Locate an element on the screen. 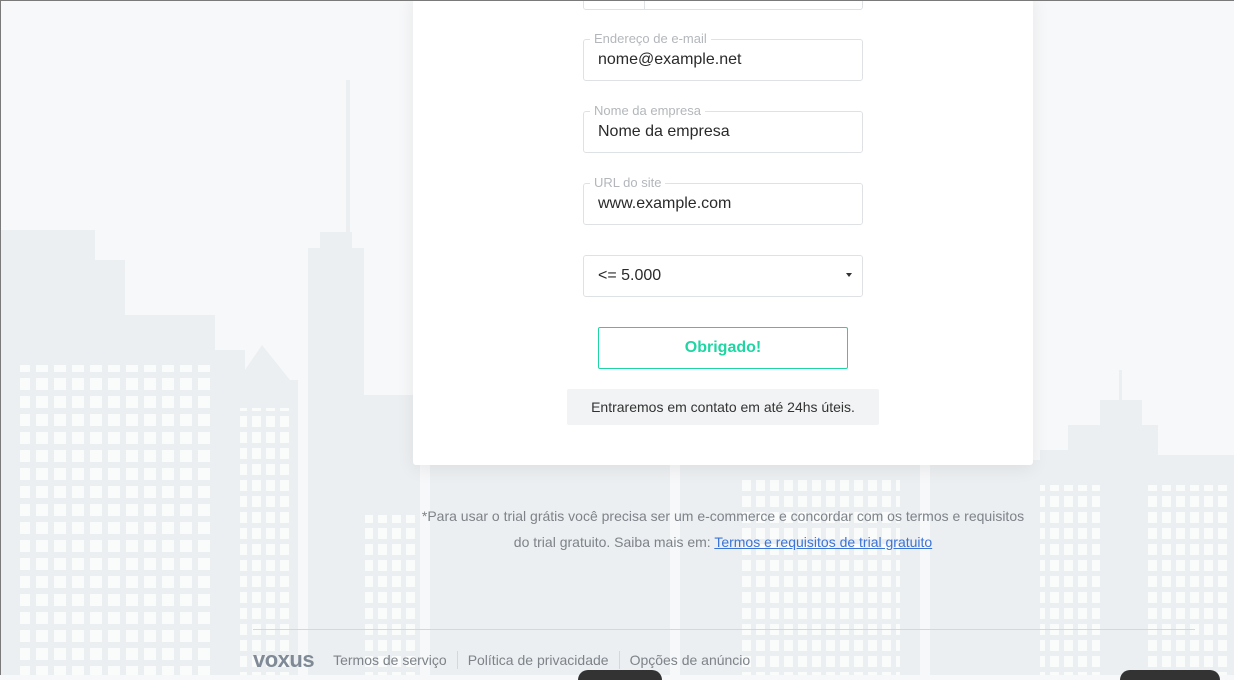 The image size is (1234, 680). site-url-field-label: URL do site is located at coordinates (628, 183).